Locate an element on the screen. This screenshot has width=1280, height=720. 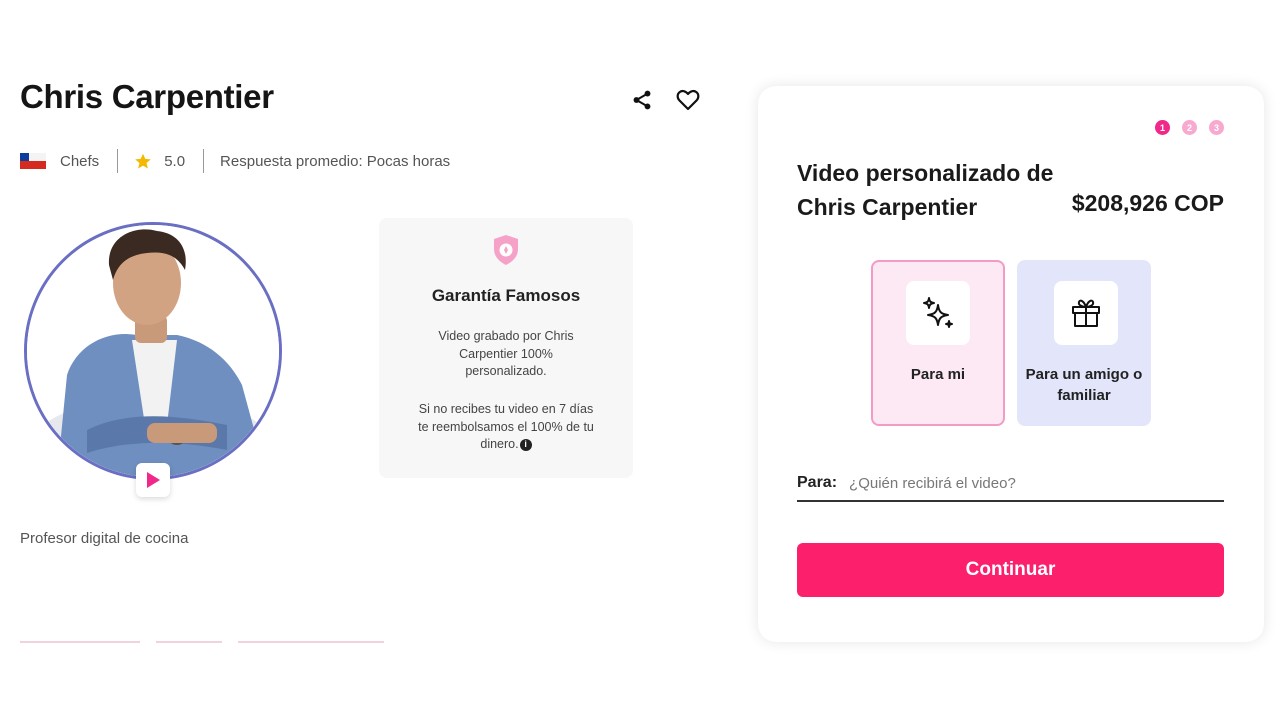
play-icon is located at coordinates (153, 480).